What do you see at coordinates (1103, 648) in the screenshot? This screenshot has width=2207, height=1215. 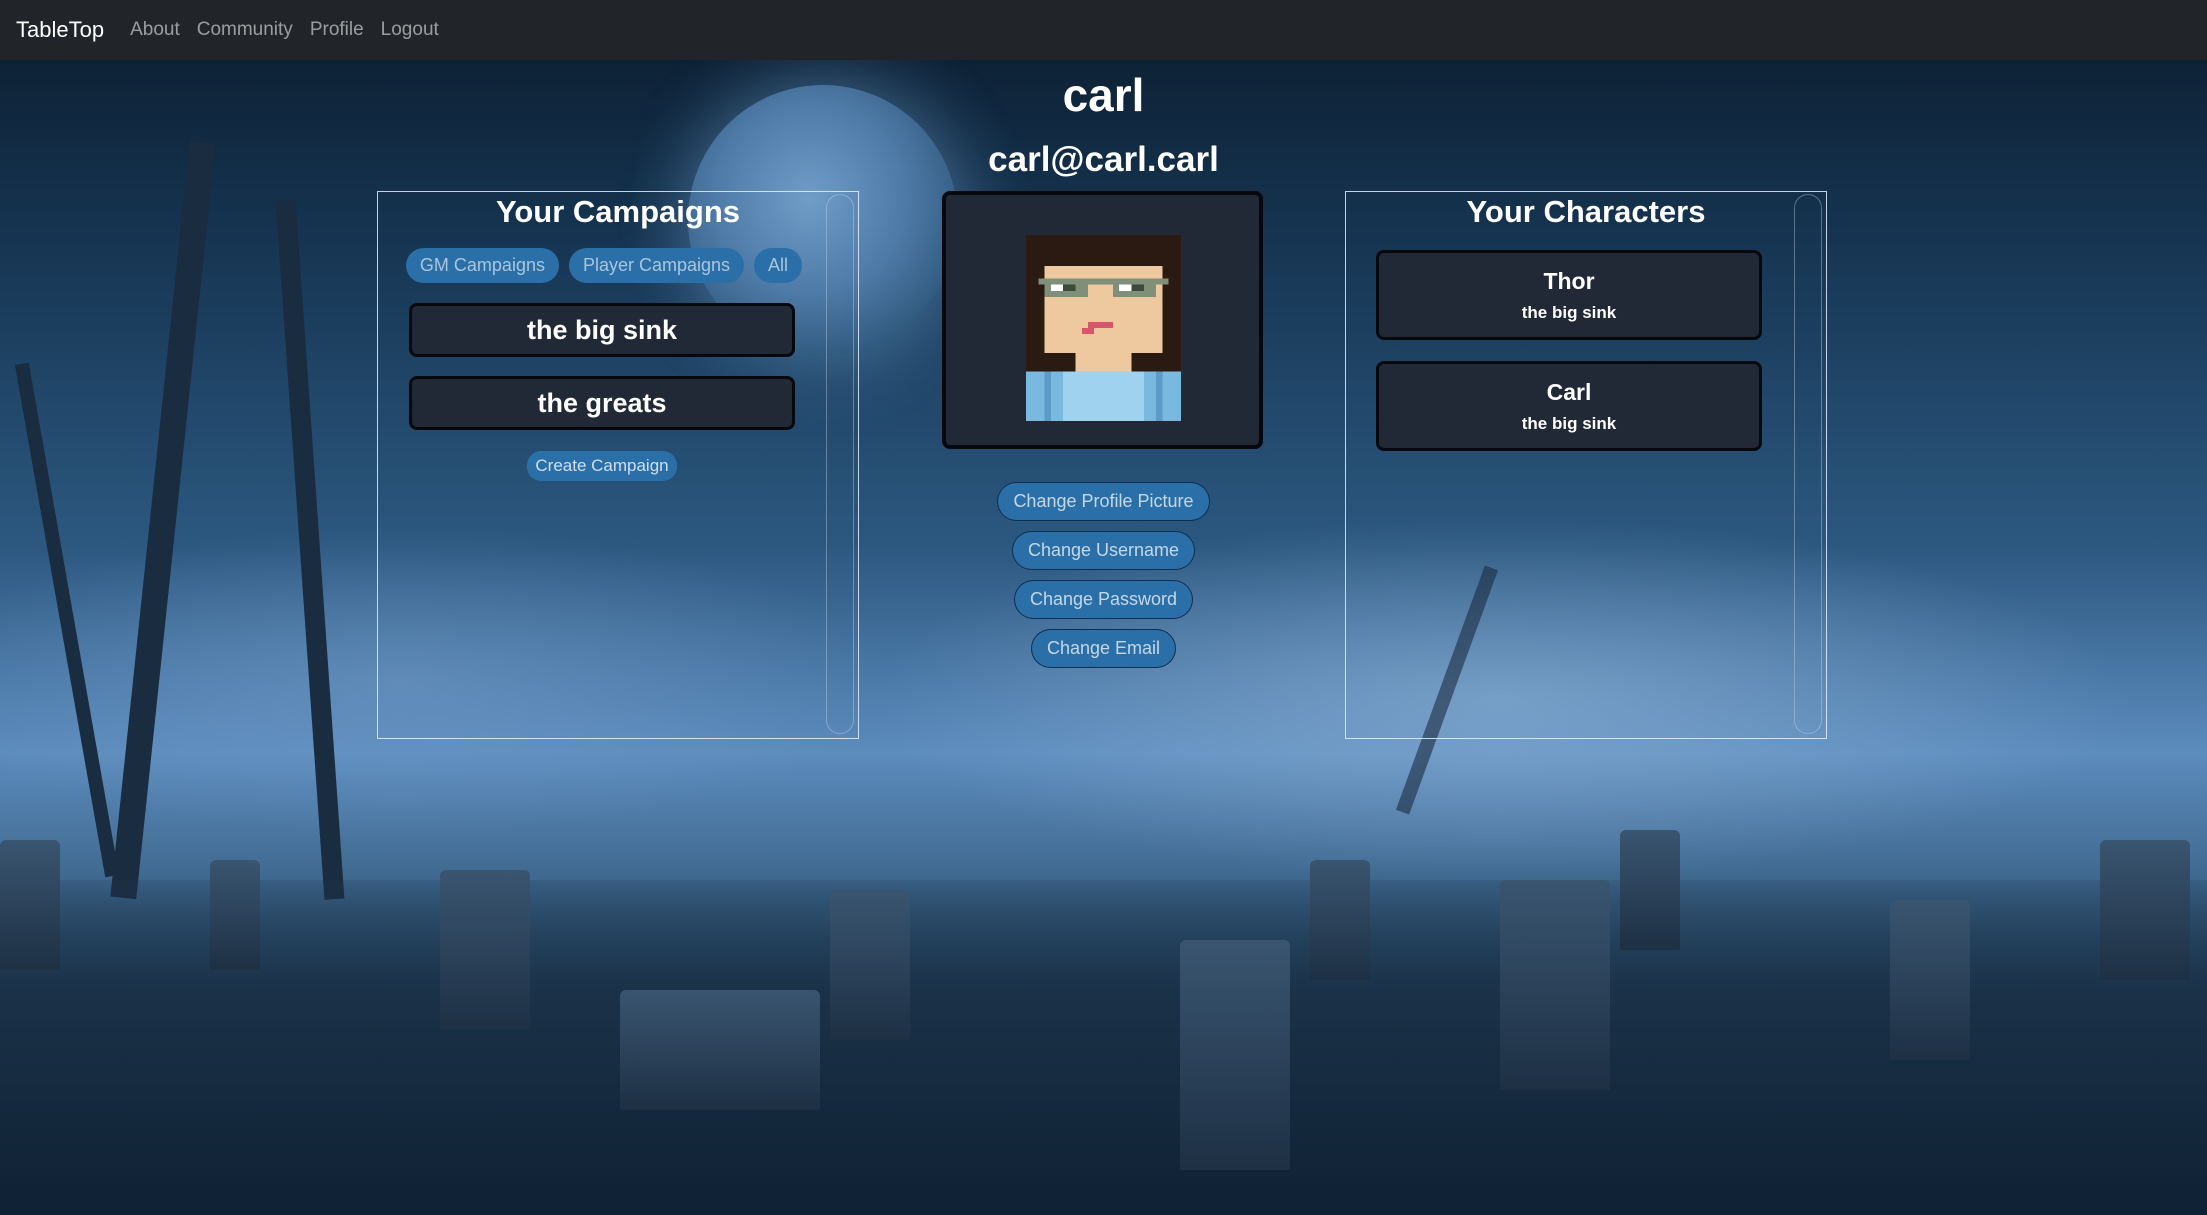 I see `change-email-button: Change Email` at bounding box center [1103, 648].